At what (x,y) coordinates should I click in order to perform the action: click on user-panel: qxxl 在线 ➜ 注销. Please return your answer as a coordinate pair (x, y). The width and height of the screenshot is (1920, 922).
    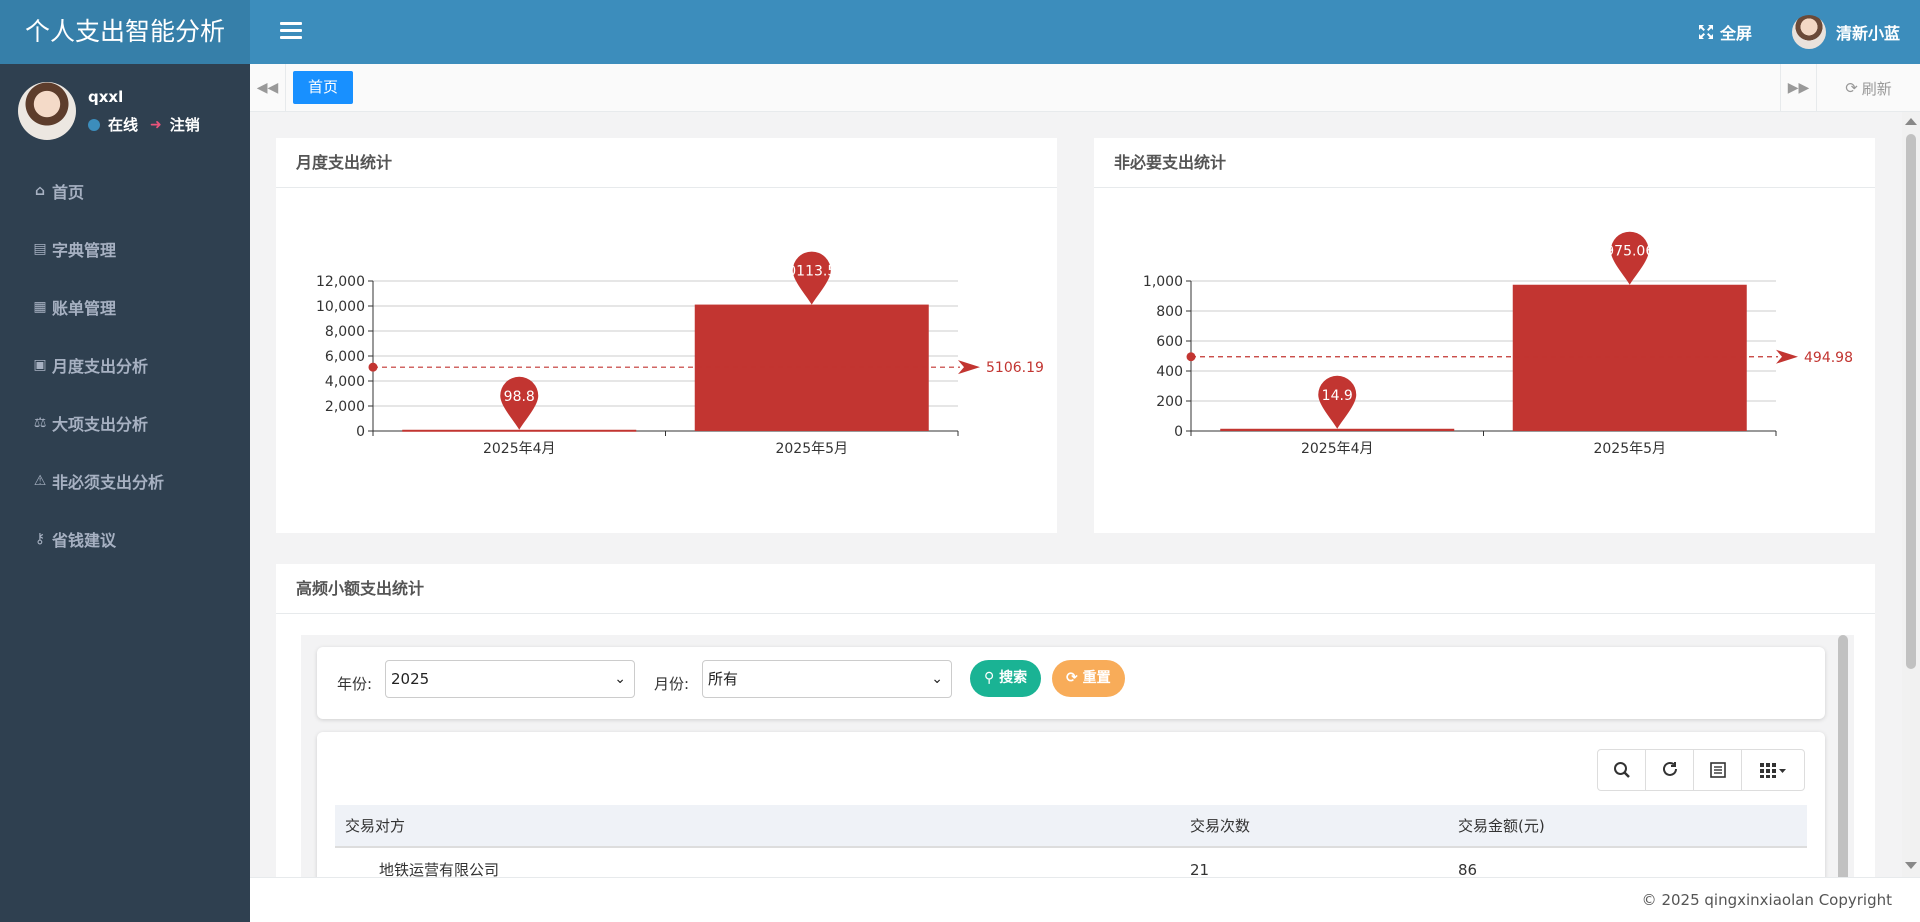
    Looking at the image, I should click on (128, 112).